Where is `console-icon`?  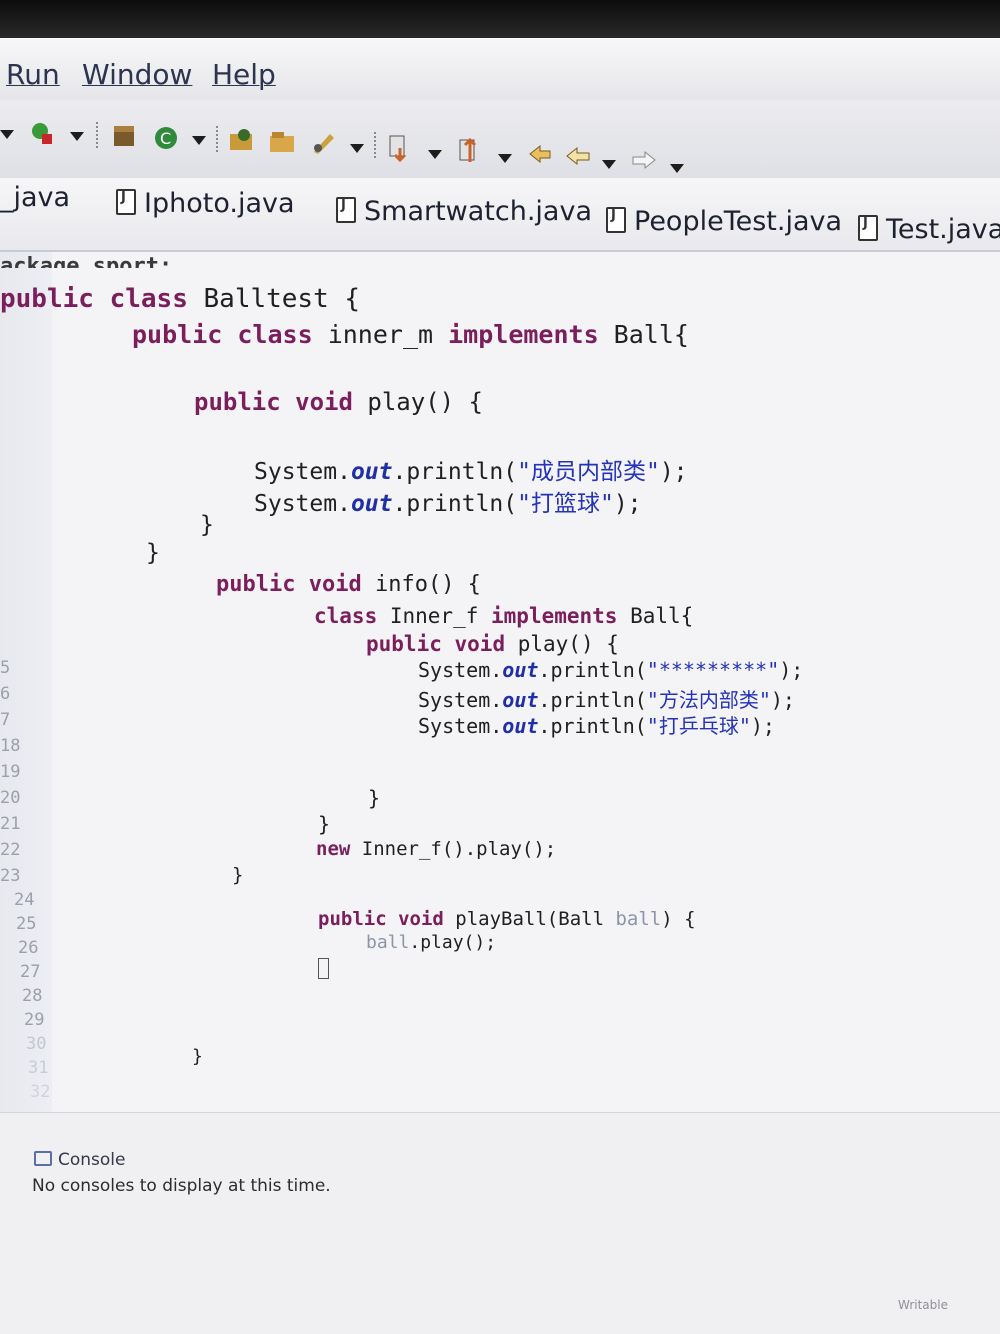
console-icon is located at coordinates (43, 1158).